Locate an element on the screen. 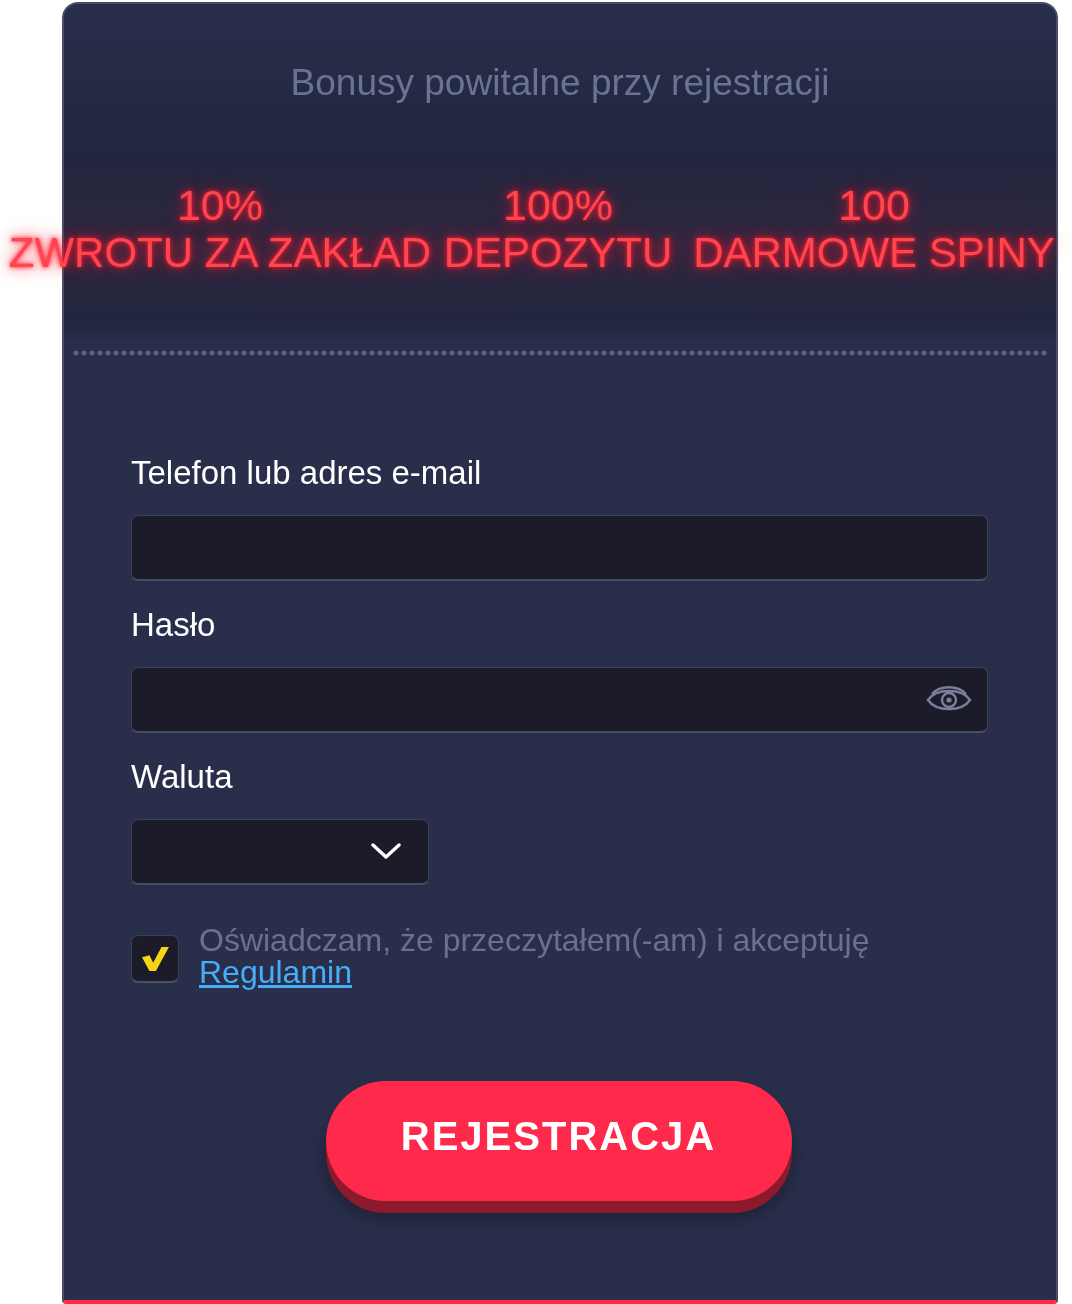  password-field is located at coordinates (559, 700).